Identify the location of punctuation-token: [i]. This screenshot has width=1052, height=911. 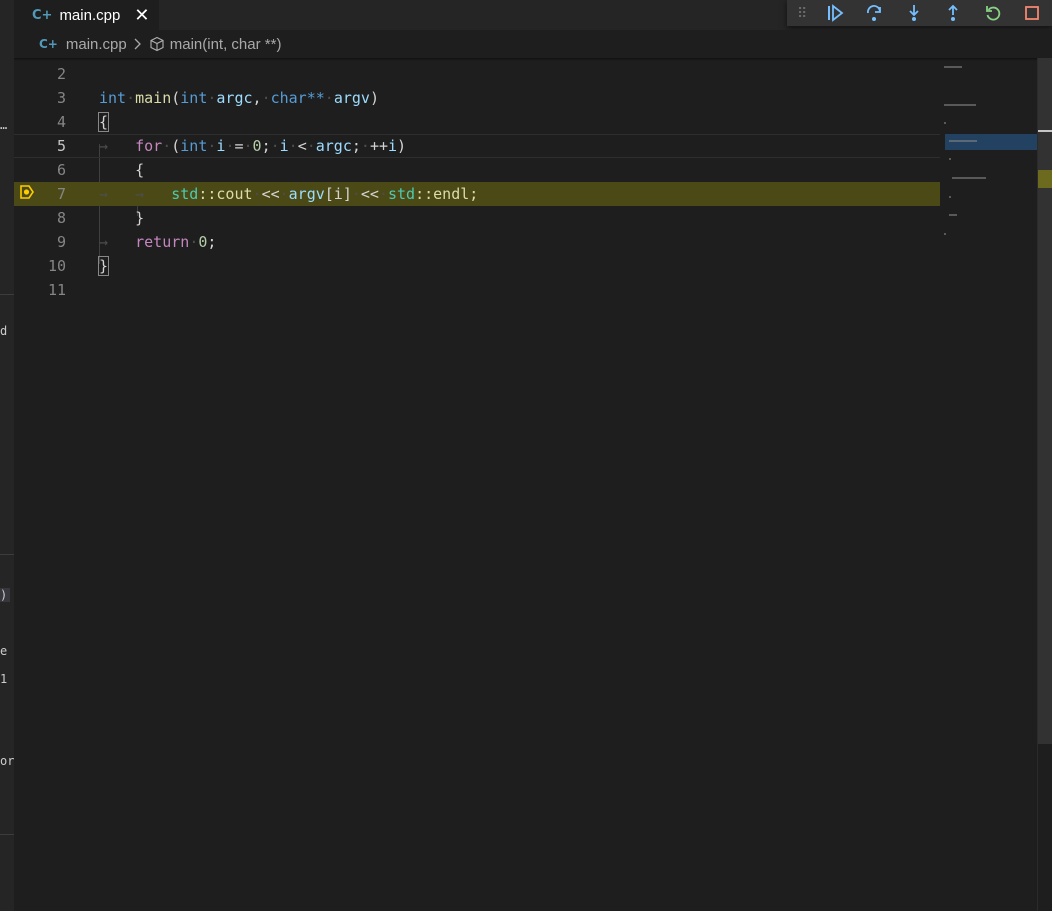
(338, 194).